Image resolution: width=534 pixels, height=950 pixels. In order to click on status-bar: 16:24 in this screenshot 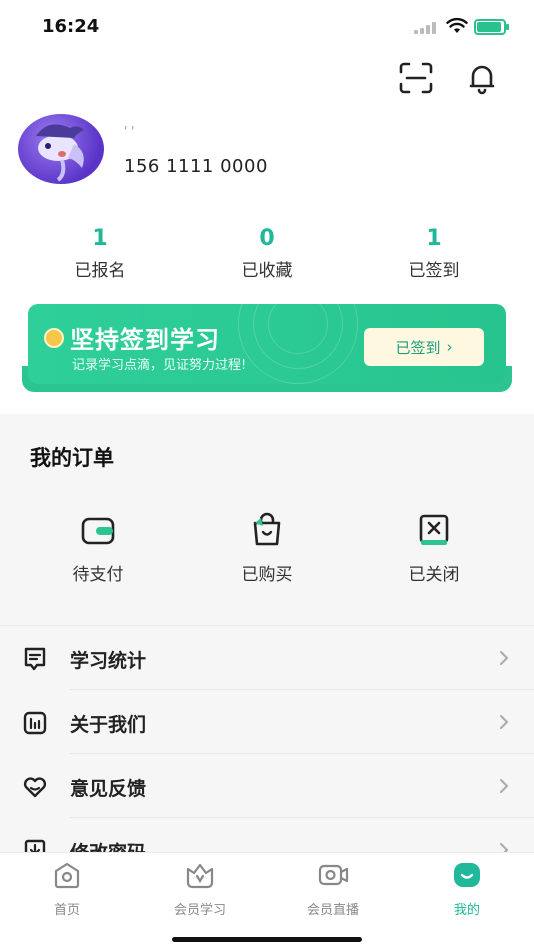, I will do `click(267, 26)`.